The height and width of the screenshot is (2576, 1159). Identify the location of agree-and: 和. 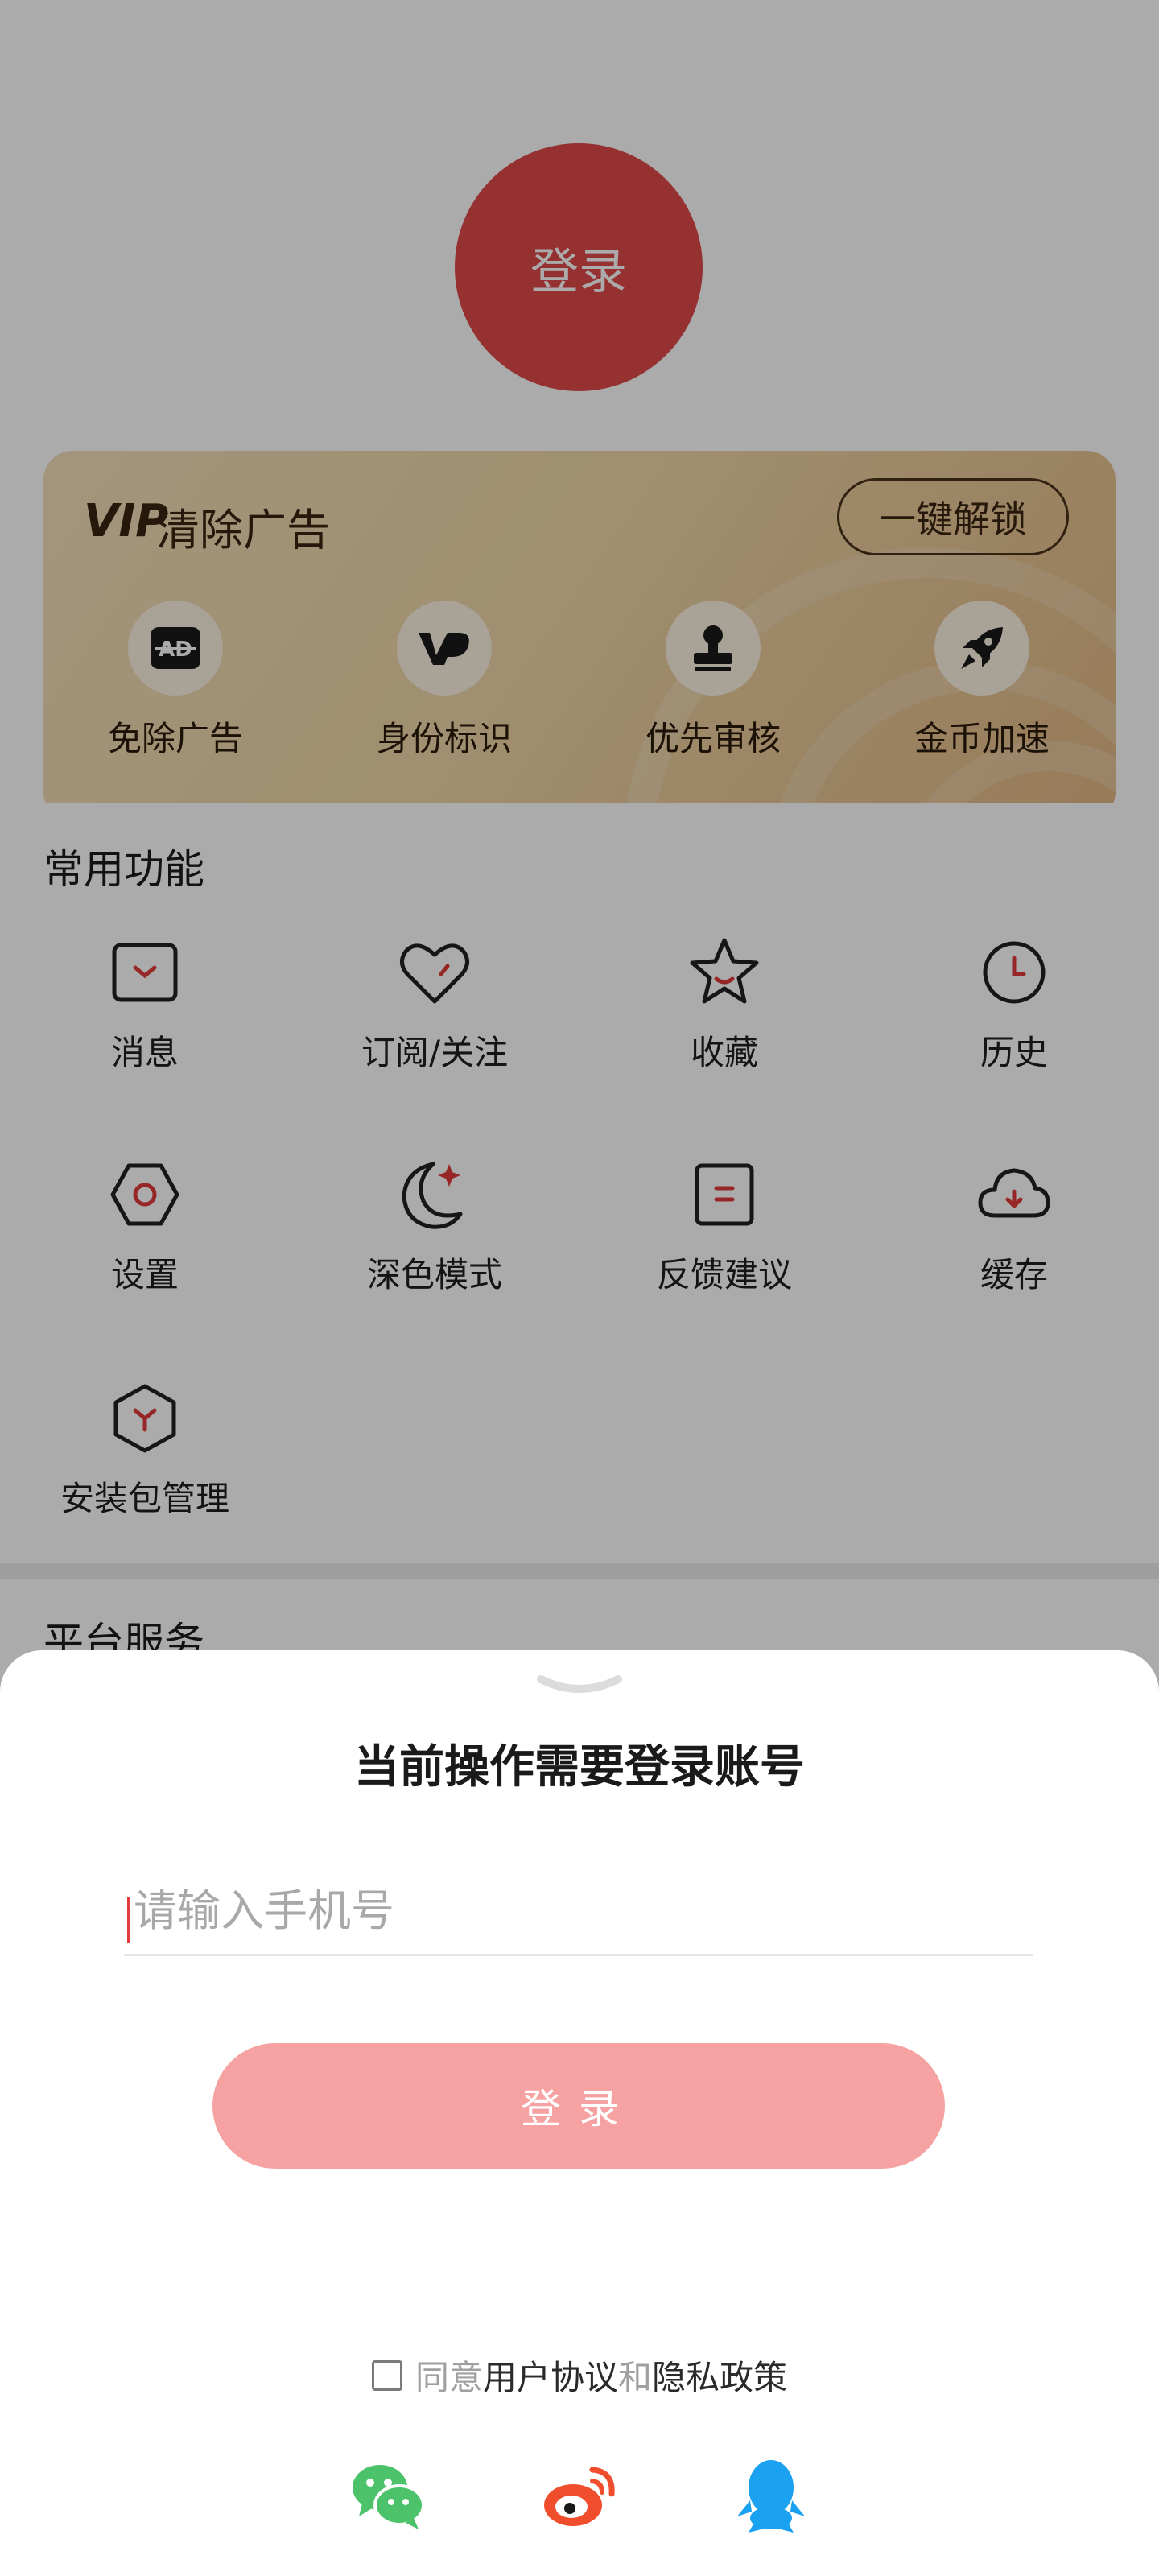
(635, 2377).